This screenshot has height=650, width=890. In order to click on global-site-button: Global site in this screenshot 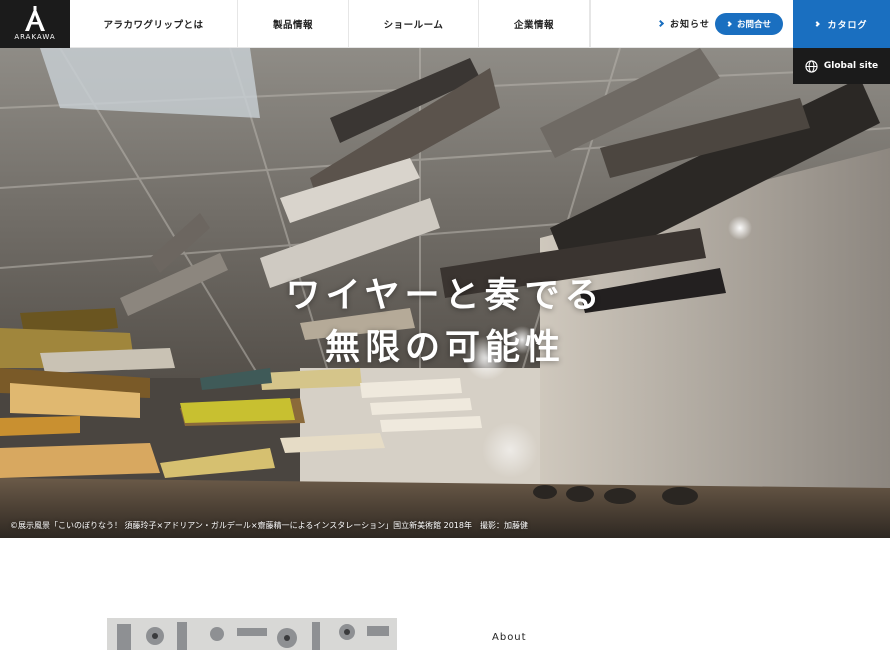, I will do `click(841, 66)`.